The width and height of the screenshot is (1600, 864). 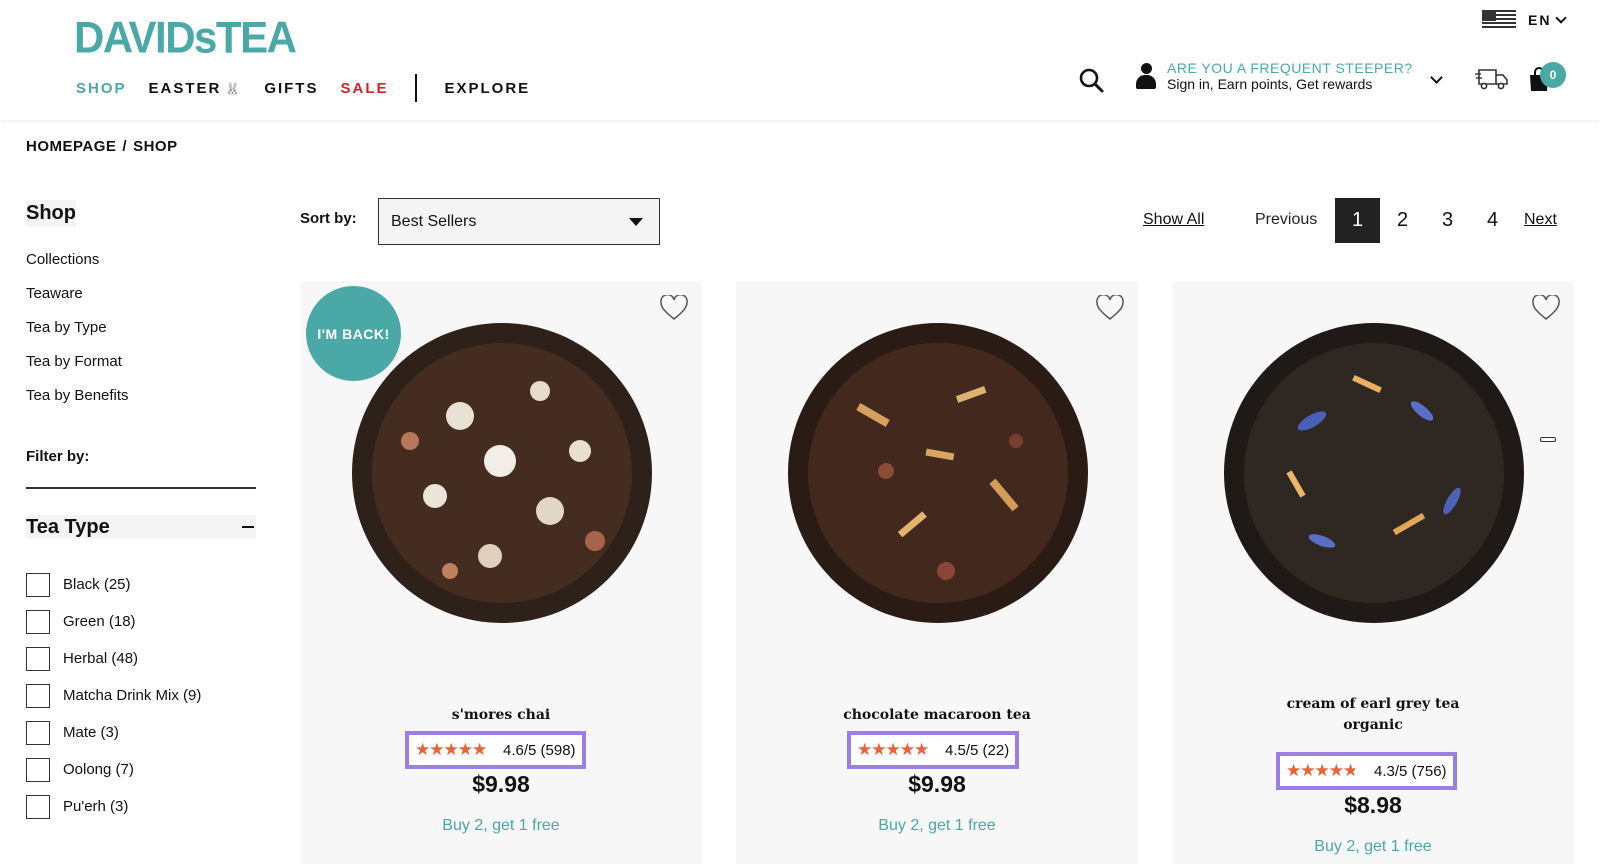 What do you see at coordinates (353, 333) in the screenshot?
I see `im-back-badge: I'M BACK!` at bounding box center [353, 333].